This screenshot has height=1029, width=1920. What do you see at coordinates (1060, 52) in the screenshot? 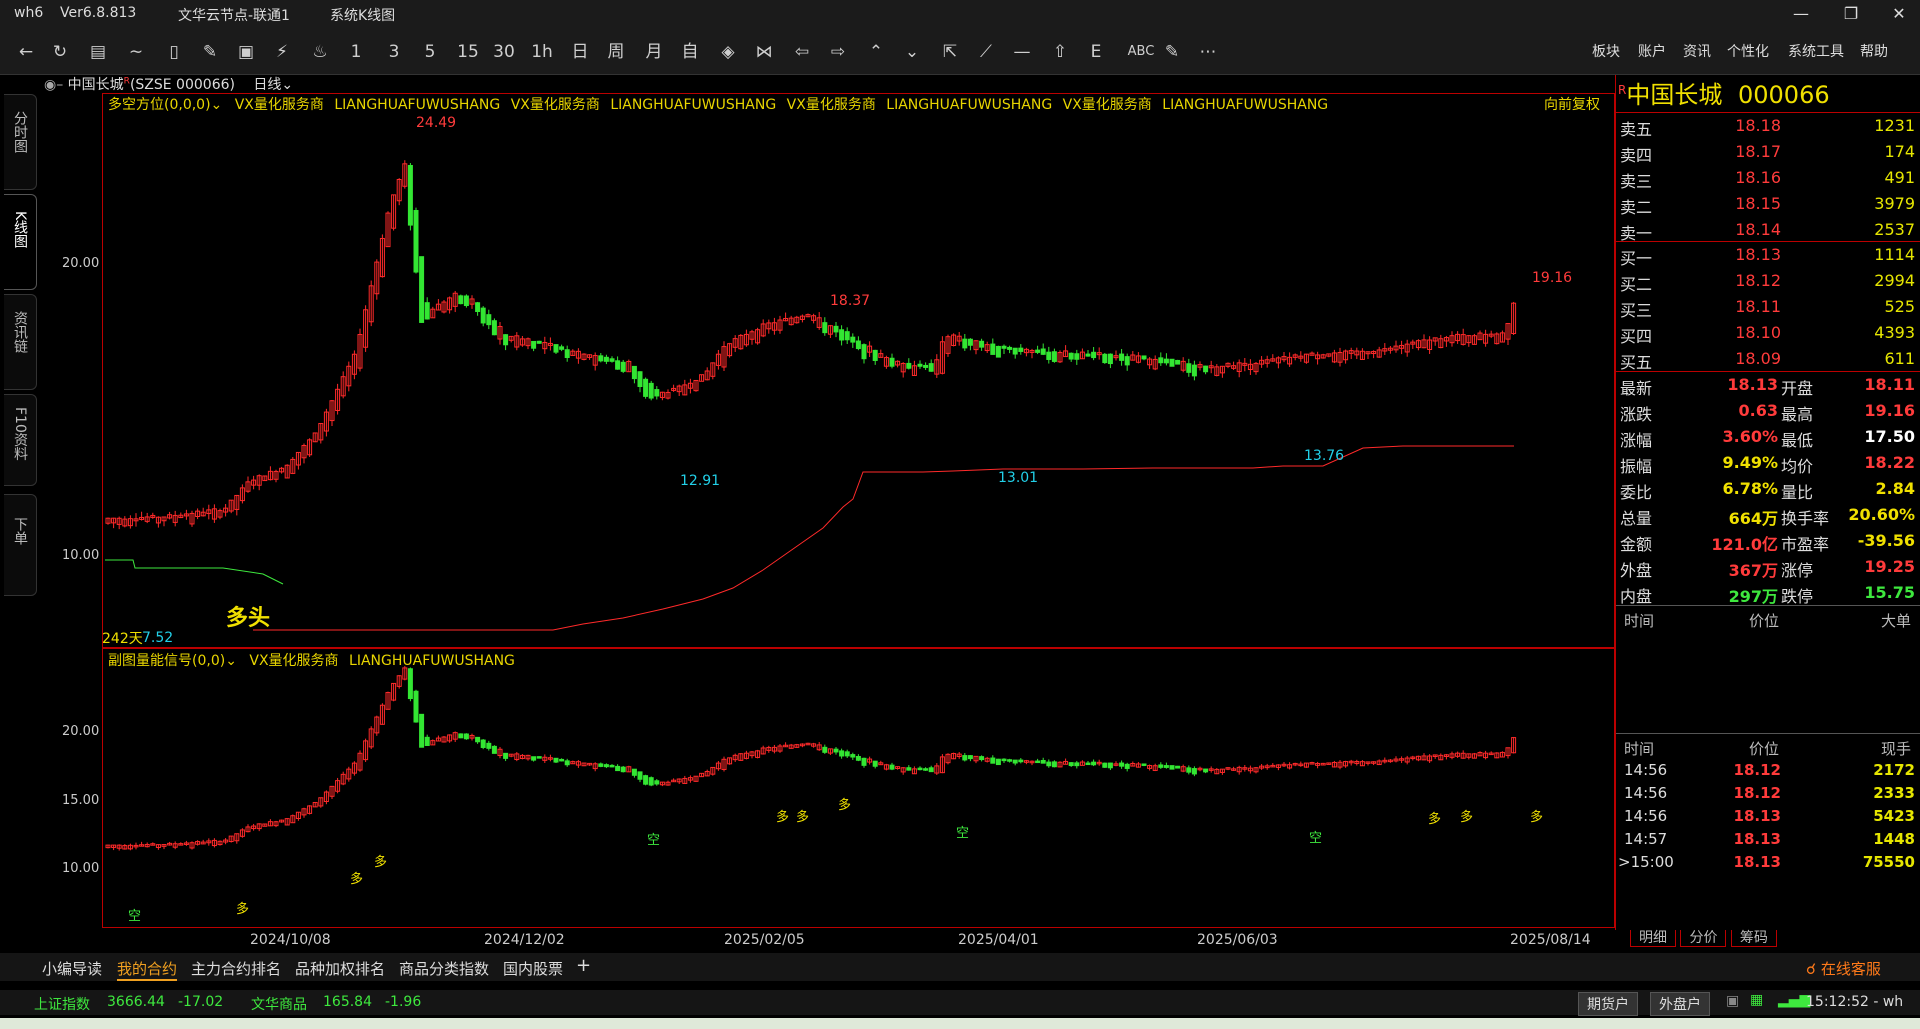
I see `house-icon: ⇧` at bounding box center [1060, 52].